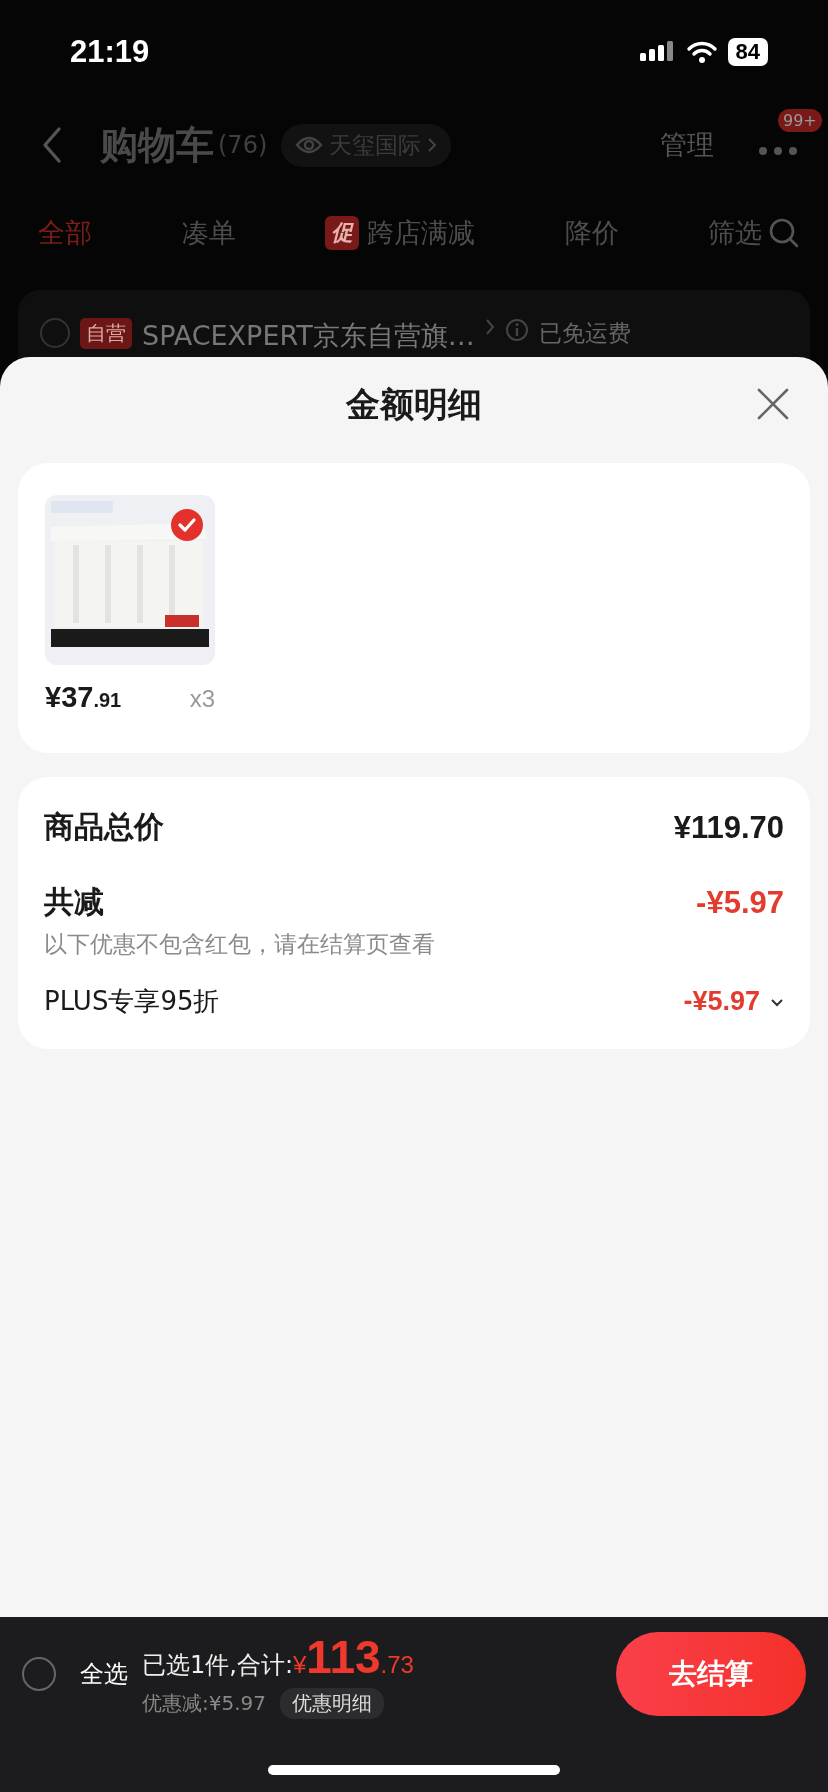  I want to click on more-icon, so click(778, 150).